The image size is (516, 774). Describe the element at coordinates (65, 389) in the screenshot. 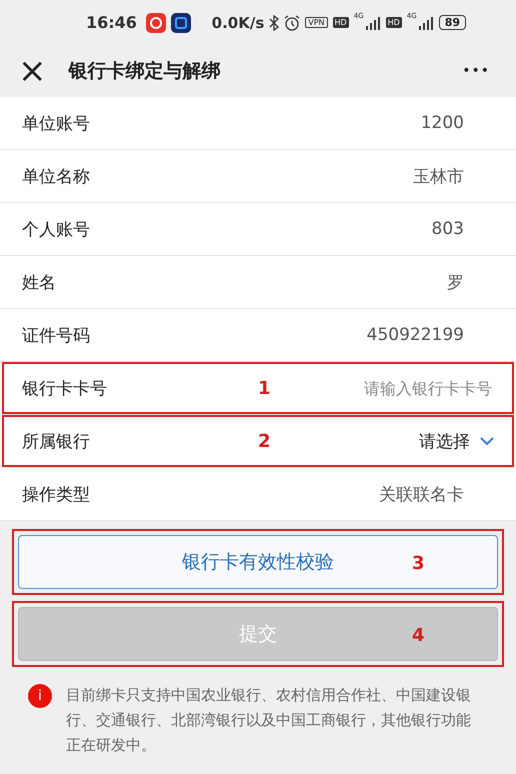

I see `field-label: 银行卡卡号` at that location.